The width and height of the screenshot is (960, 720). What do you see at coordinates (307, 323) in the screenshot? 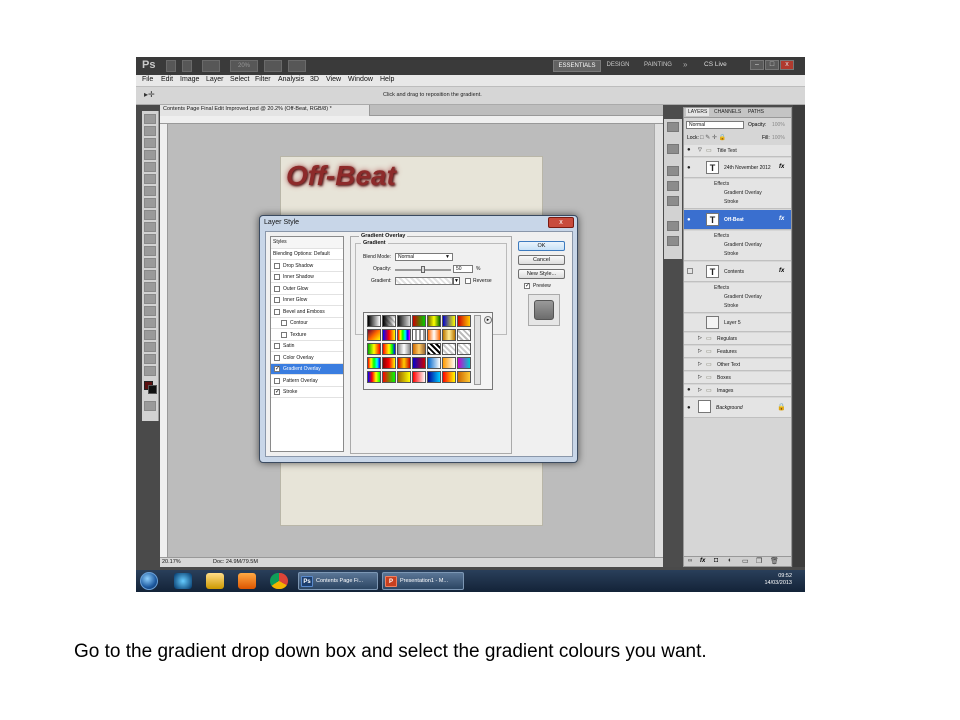
I see `style-contour: Contour` at bounding box center [307, 323].